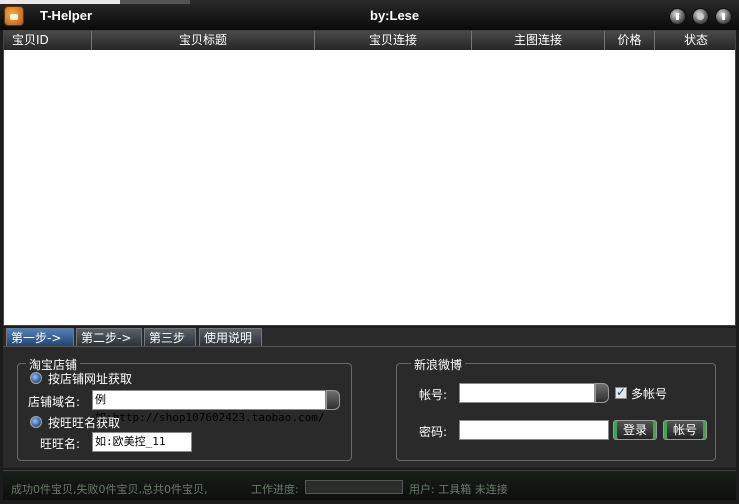 The image size is (739, 504). I want to click on sina-weibo-legend: 新浪微博, so click(438, 364).